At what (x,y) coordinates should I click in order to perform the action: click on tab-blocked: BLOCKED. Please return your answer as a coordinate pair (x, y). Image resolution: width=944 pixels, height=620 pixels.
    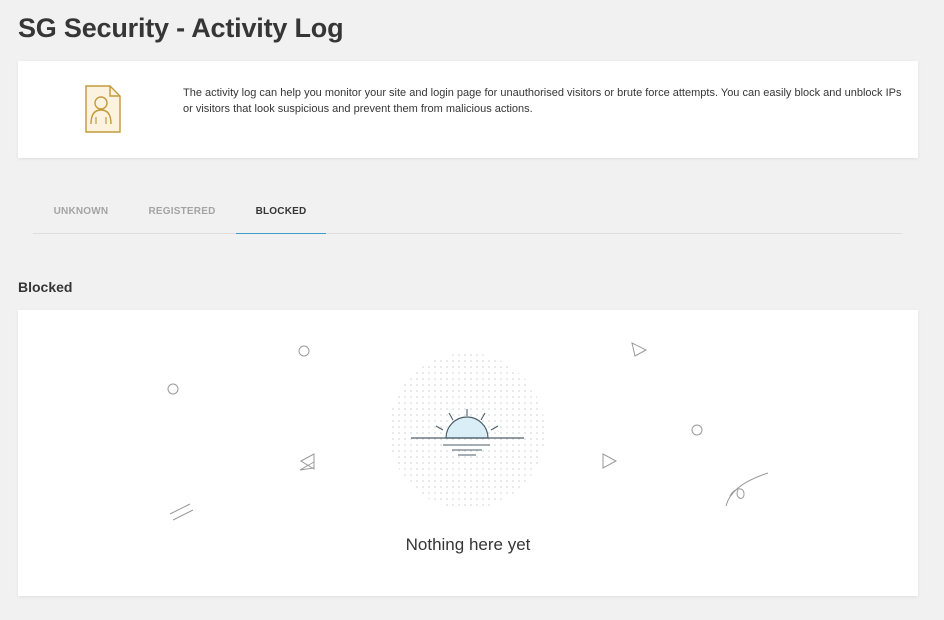
    Looking at the image, I should click on (281, 212).